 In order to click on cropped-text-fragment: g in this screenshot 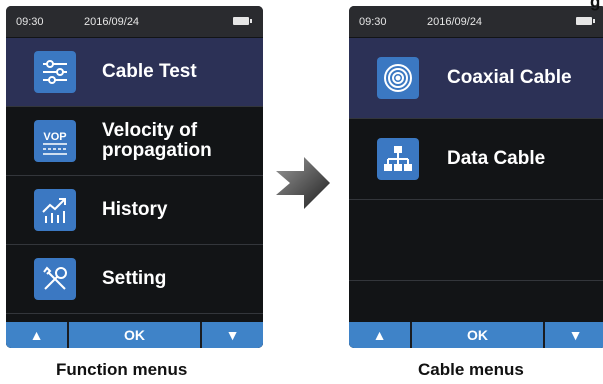, I will do `click(595, 5)`.